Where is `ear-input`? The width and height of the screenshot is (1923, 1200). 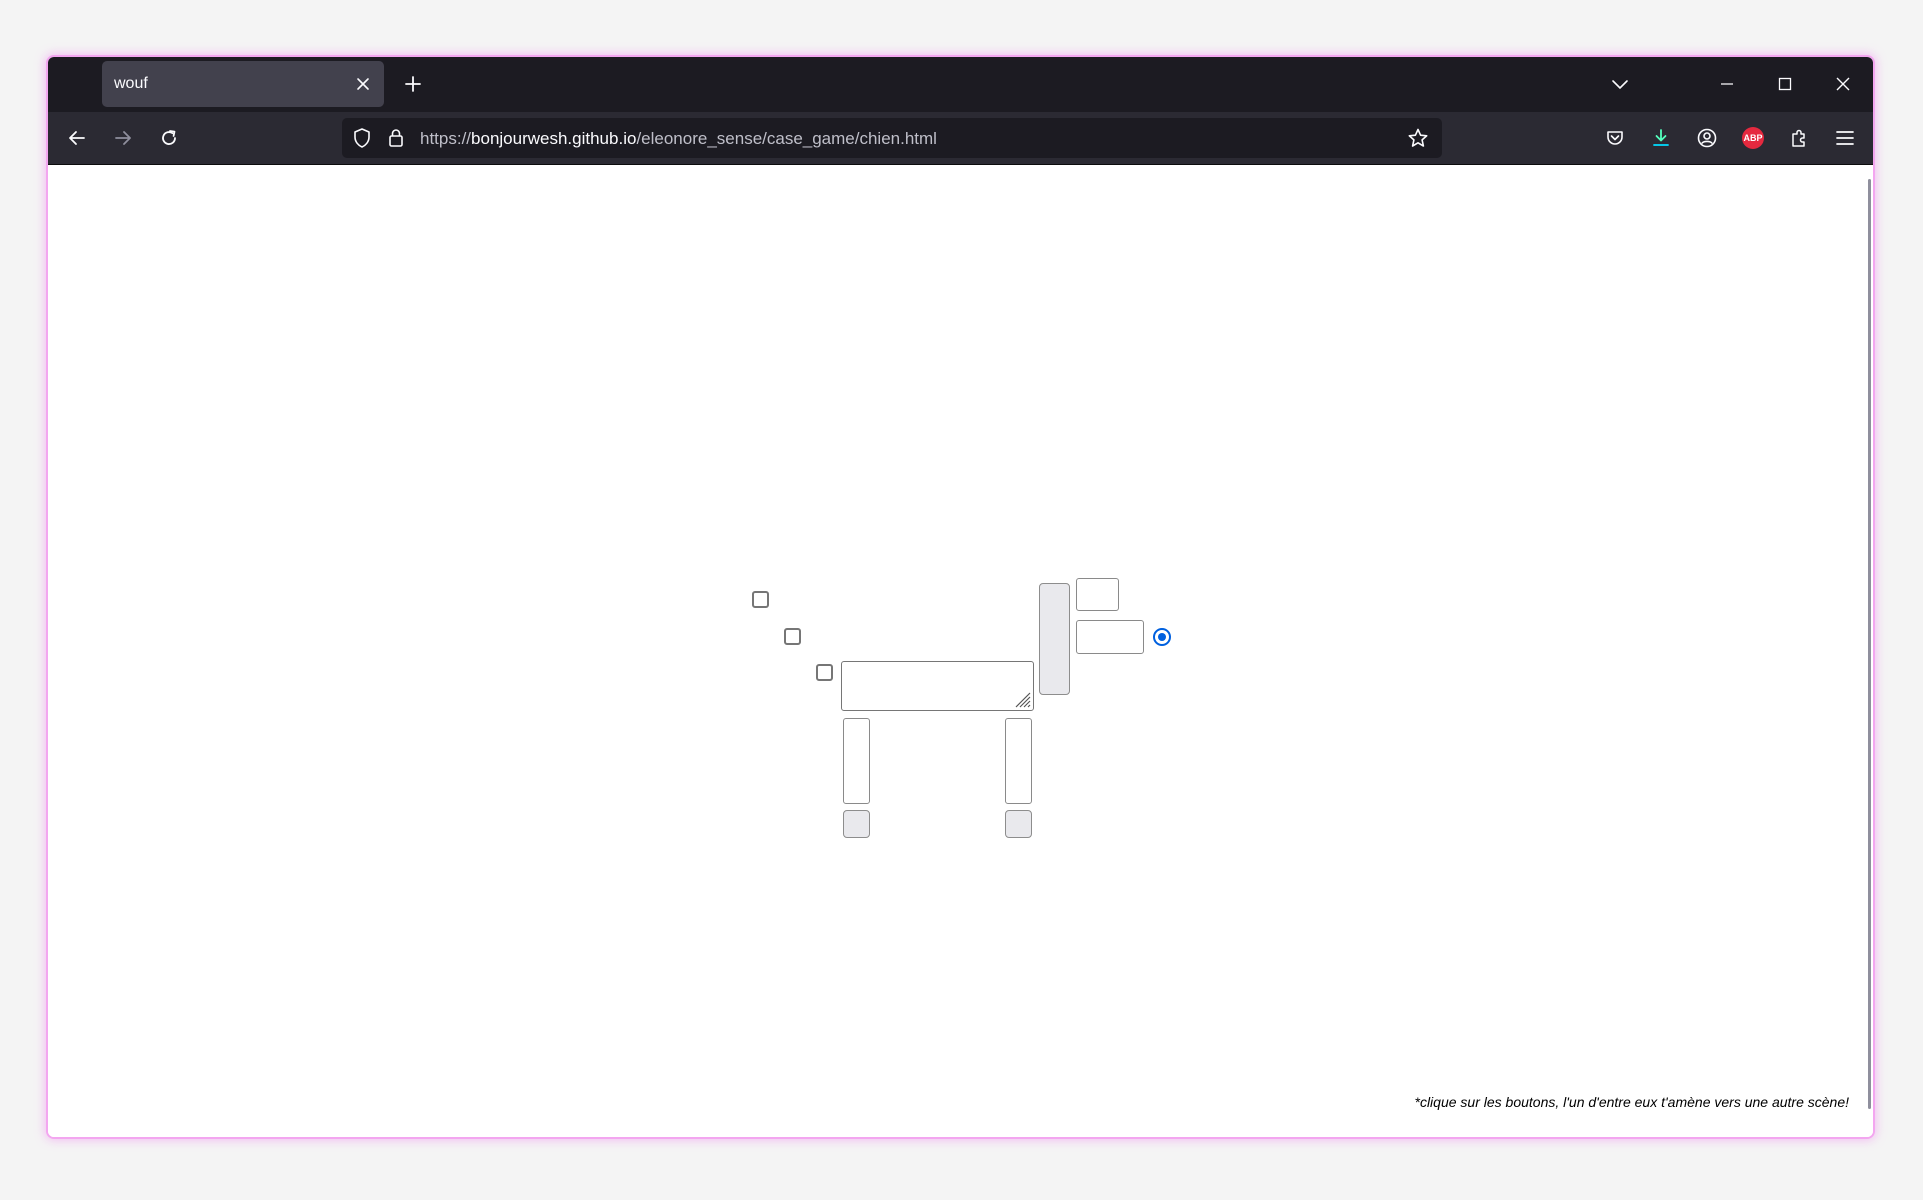 ear-input is located at coordinates (1097, 594).